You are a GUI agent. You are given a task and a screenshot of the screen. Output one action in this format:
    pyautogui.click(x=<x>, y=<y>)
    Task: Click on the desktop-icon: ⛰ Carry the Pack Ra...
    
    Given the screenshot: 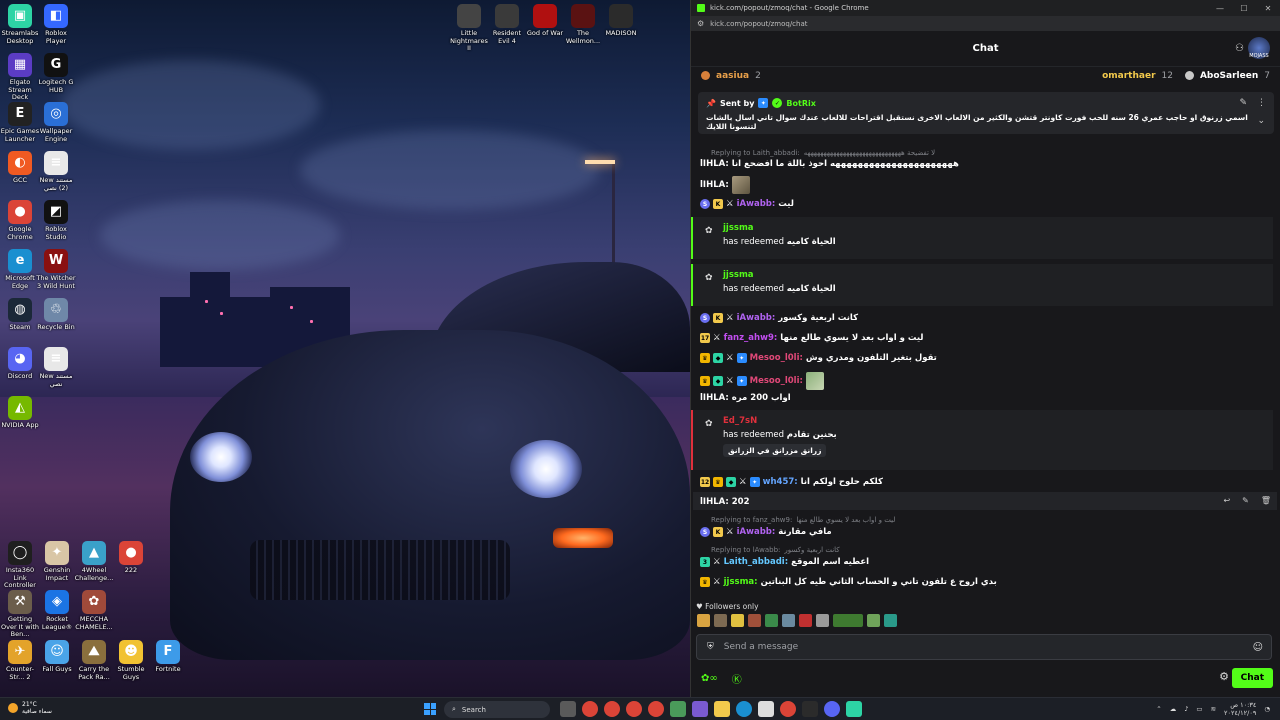 What is the action you would take?
    pyautogui.click(x=94, y=660)
    